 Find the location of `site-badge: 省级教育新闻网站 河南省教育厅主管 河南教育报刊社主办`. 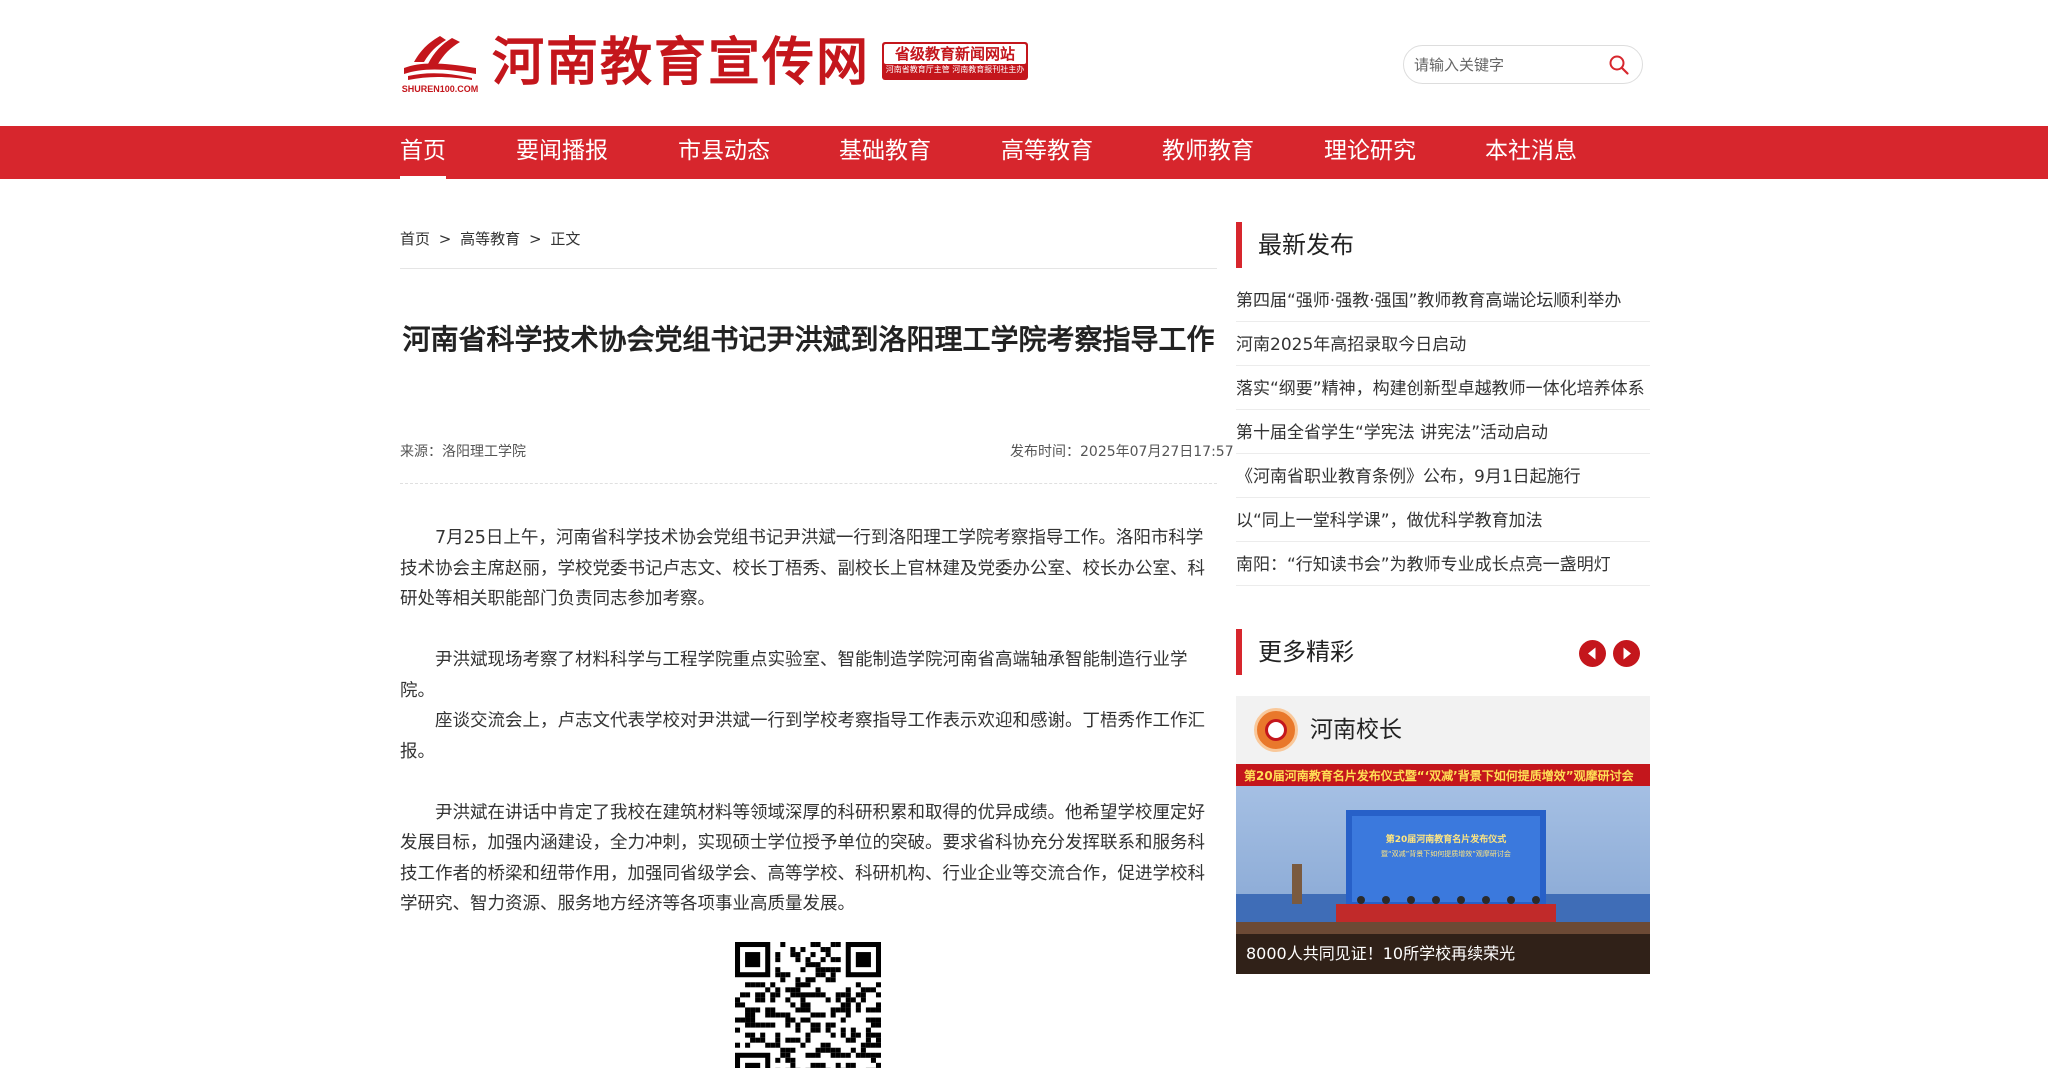

site-badge: 省级教育新闻网站 河南省教育厅主管 河南教育报刊社主办 is located at coordinates (955, 61).